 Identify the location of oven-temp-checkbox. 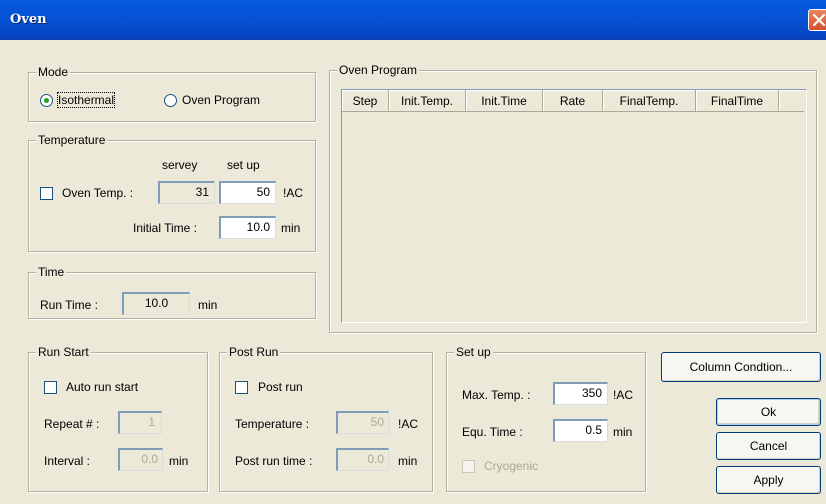
(46, 193).